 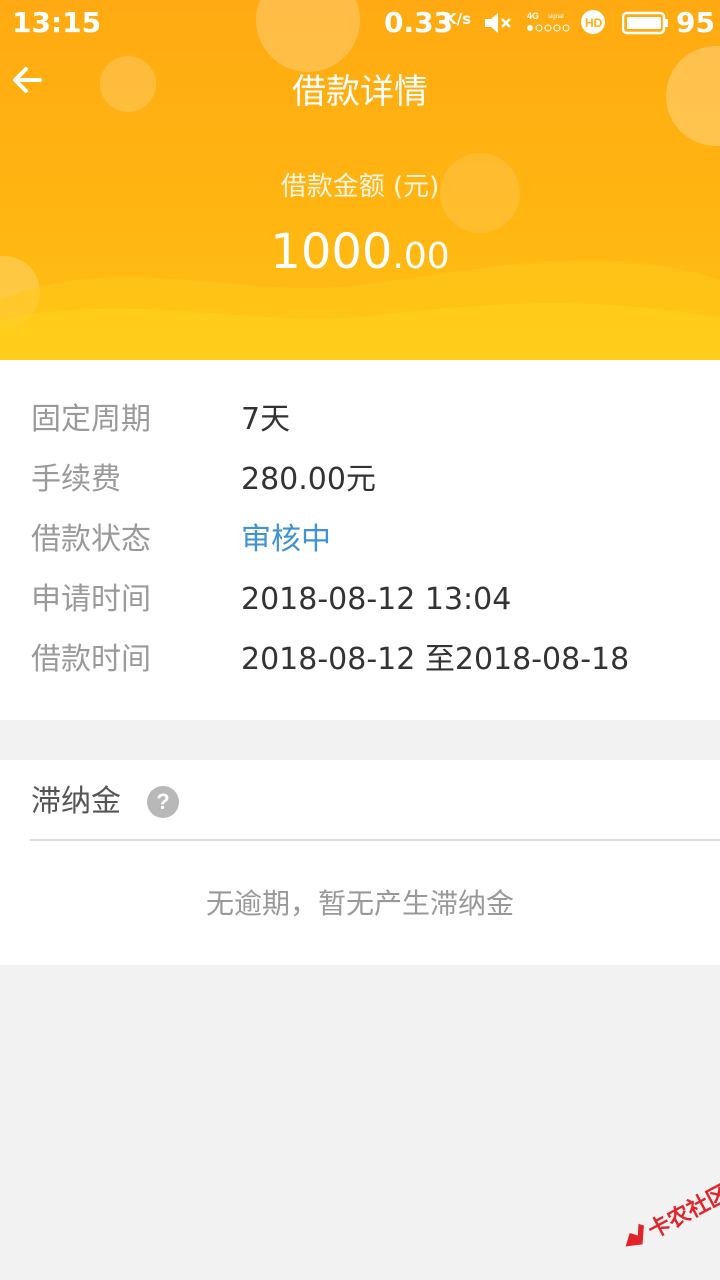 I want to click on detail-value: 2018-08-12 13:04, so click(x=376, y=599).